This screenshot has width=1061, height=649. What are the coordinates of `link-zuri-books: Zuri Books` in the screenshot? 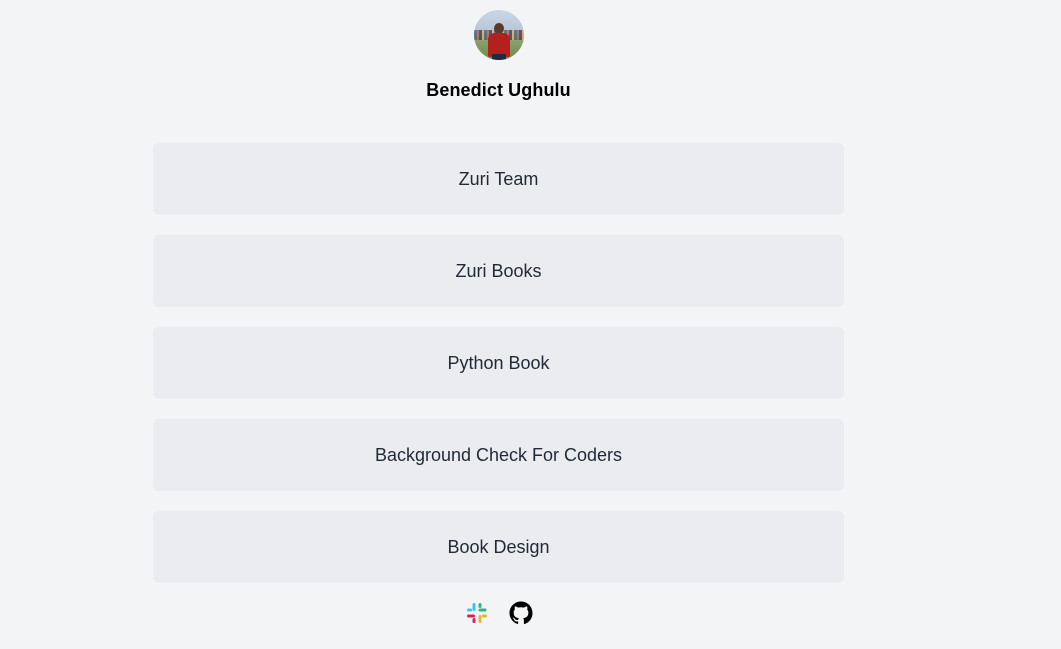 It's located at (498, 271).